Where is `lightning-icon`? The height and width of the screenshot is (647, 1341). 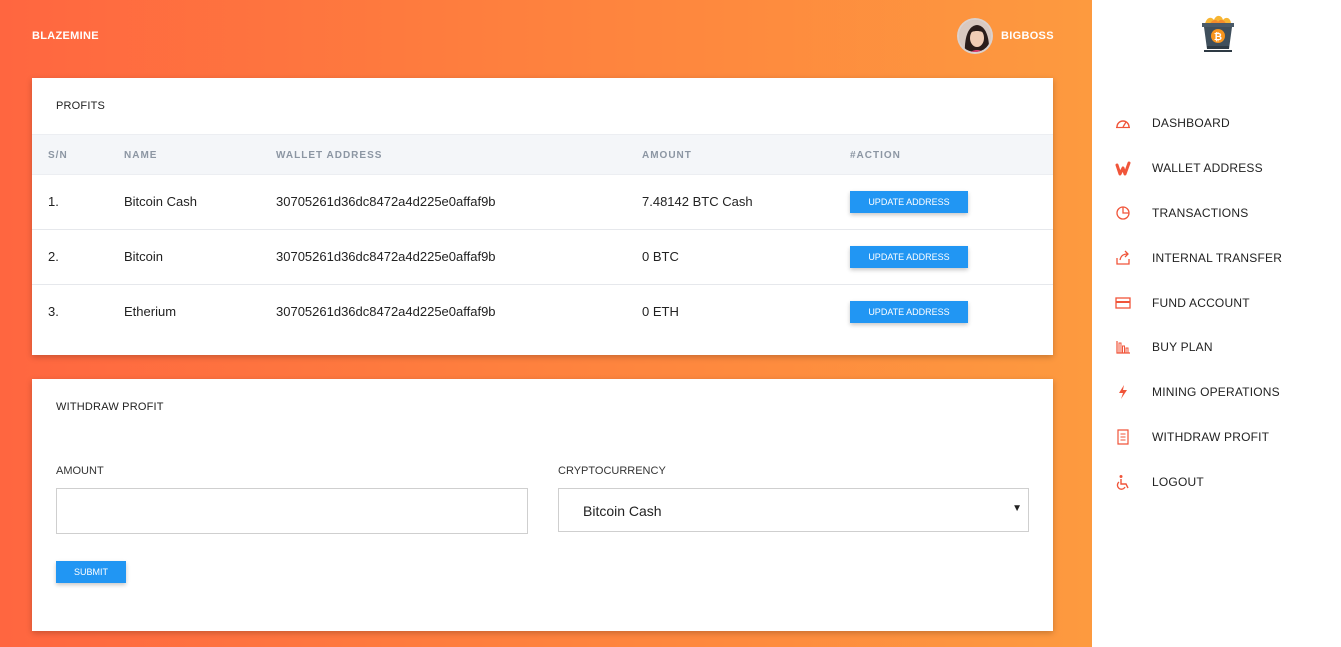
lightning-icon is located at coordinates (1123, 392).